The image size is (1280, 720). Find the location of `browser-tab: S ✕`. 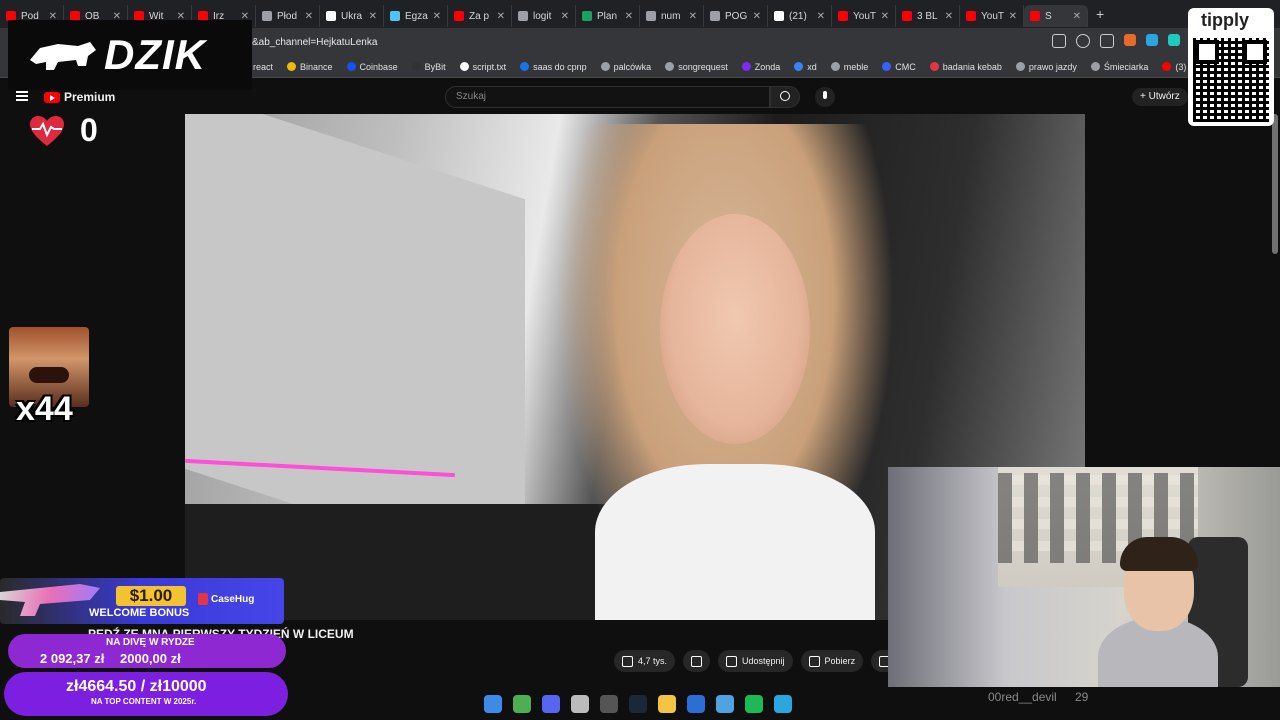

browser-tab: S ✕ is located at coordinates (1056, 16).